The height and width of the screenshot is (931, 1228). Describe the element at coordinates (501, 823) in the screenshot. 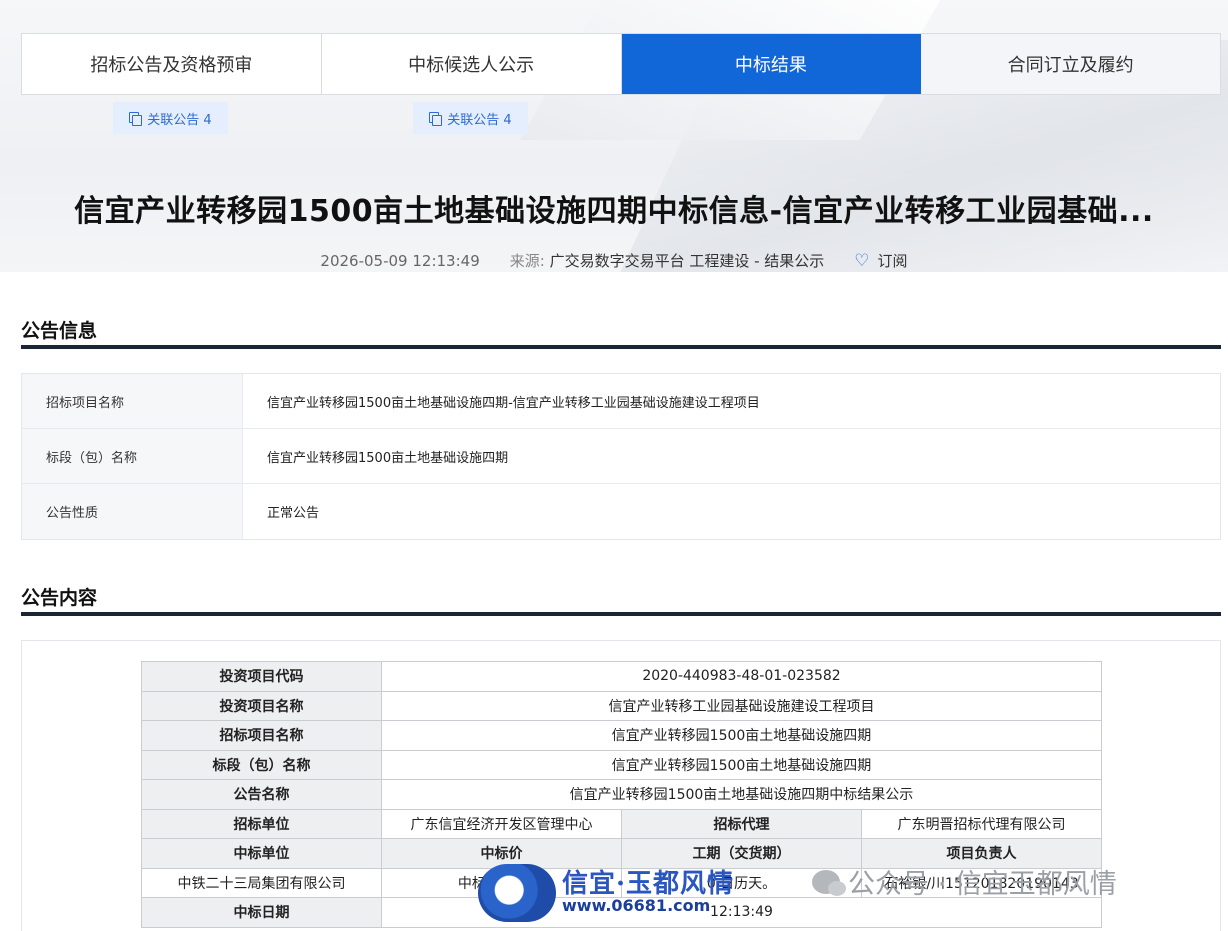

I see `cell-value: 广东信宜经济开发区管理中心` at that location.